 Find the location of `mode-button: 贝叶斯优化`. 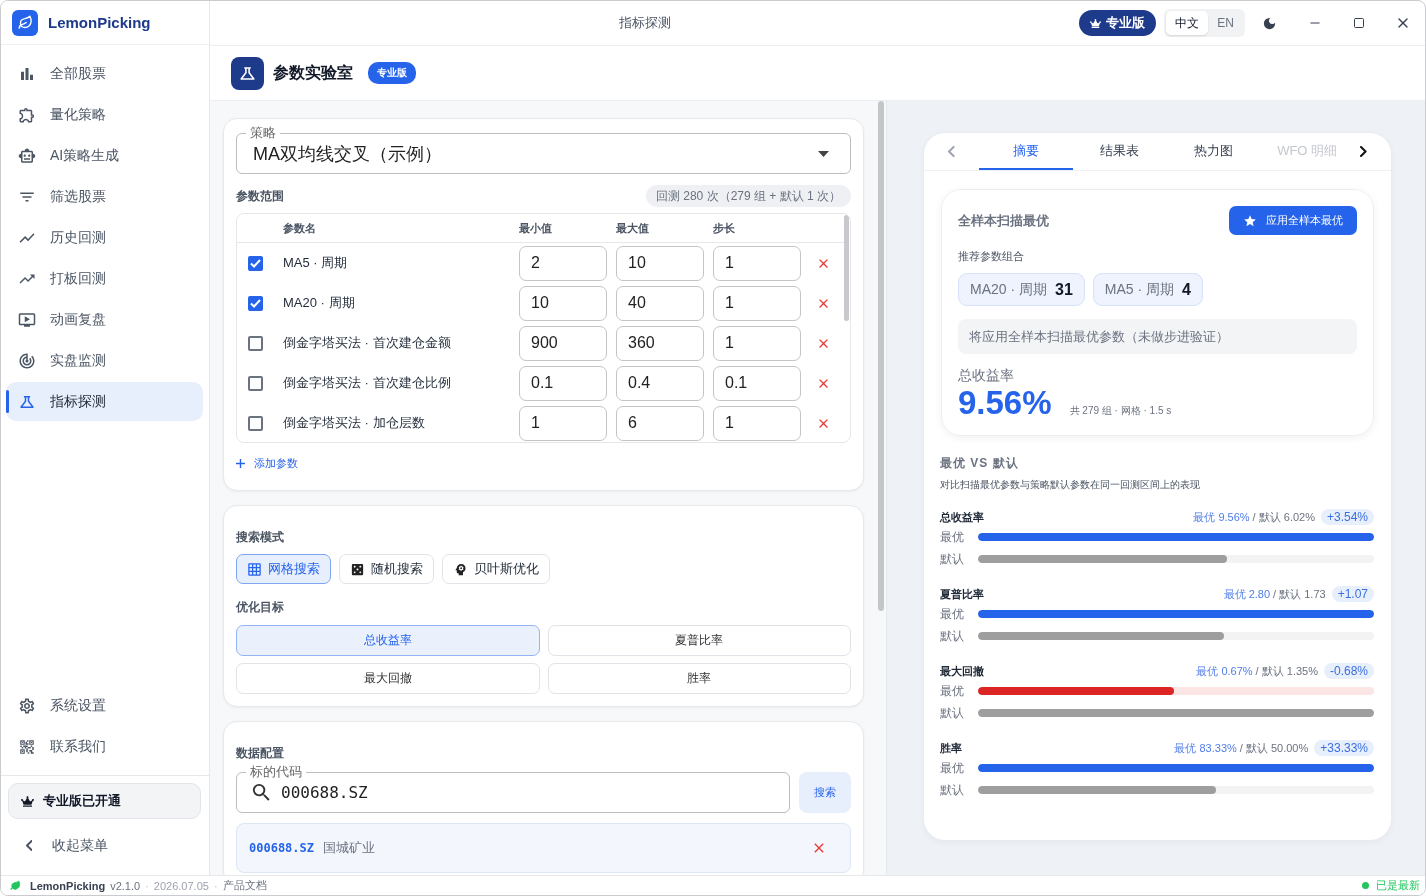

mode-button: 贝叶斯优化 is located at coordinates (496, 569).